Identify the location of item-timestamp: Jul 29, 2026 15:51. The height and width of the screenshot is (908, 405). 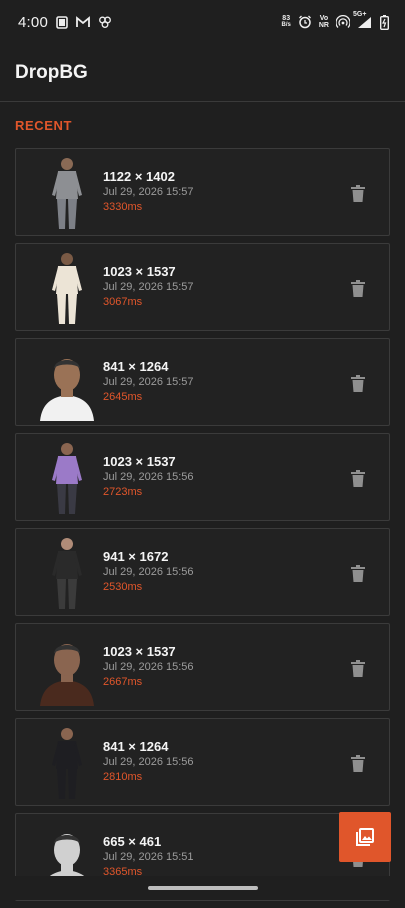
(148, 857).